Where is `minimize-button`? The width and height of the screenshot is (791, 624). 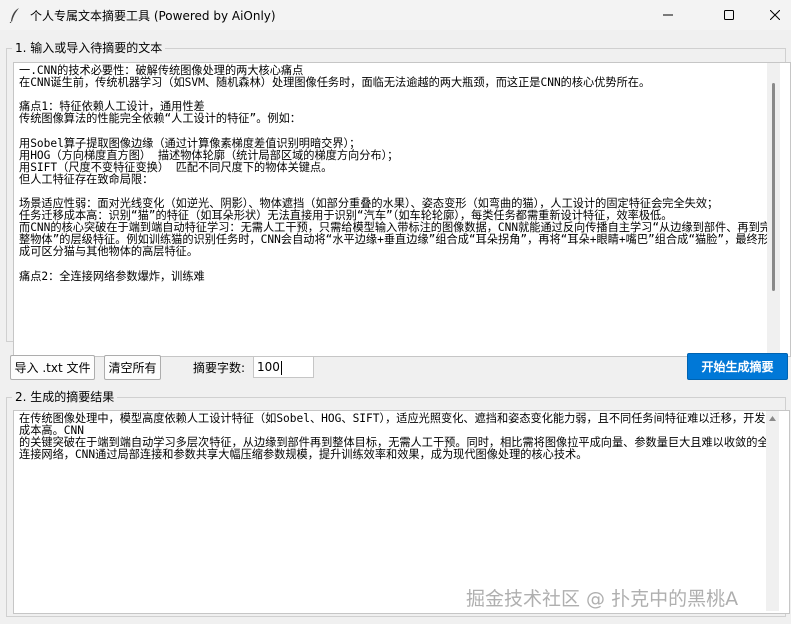 minimize-button is located at coordinates (668, 15).